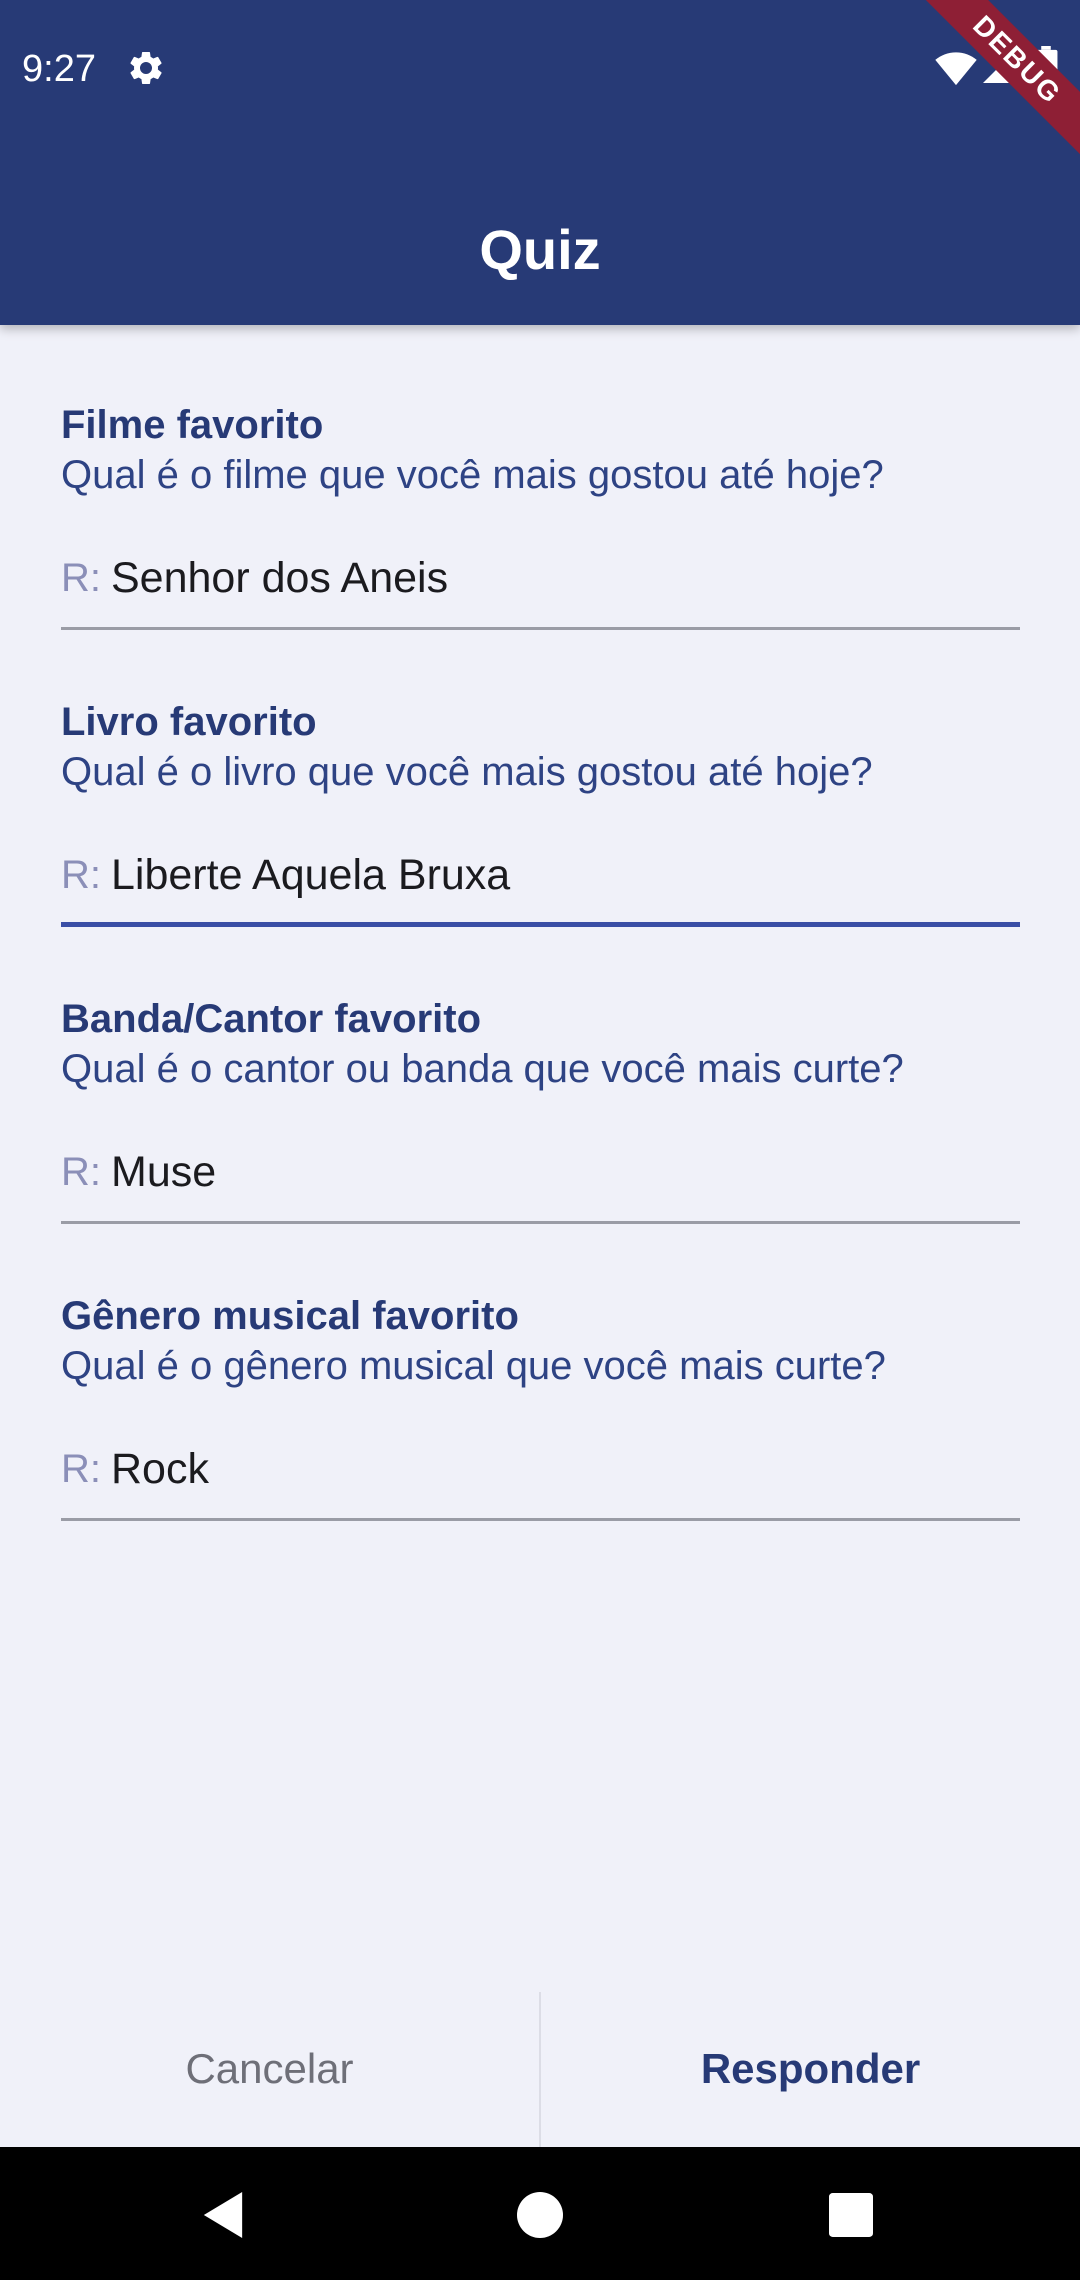  I want to click on answer-field: R: Liberte Aquela Bruxa, so click(540, 875).